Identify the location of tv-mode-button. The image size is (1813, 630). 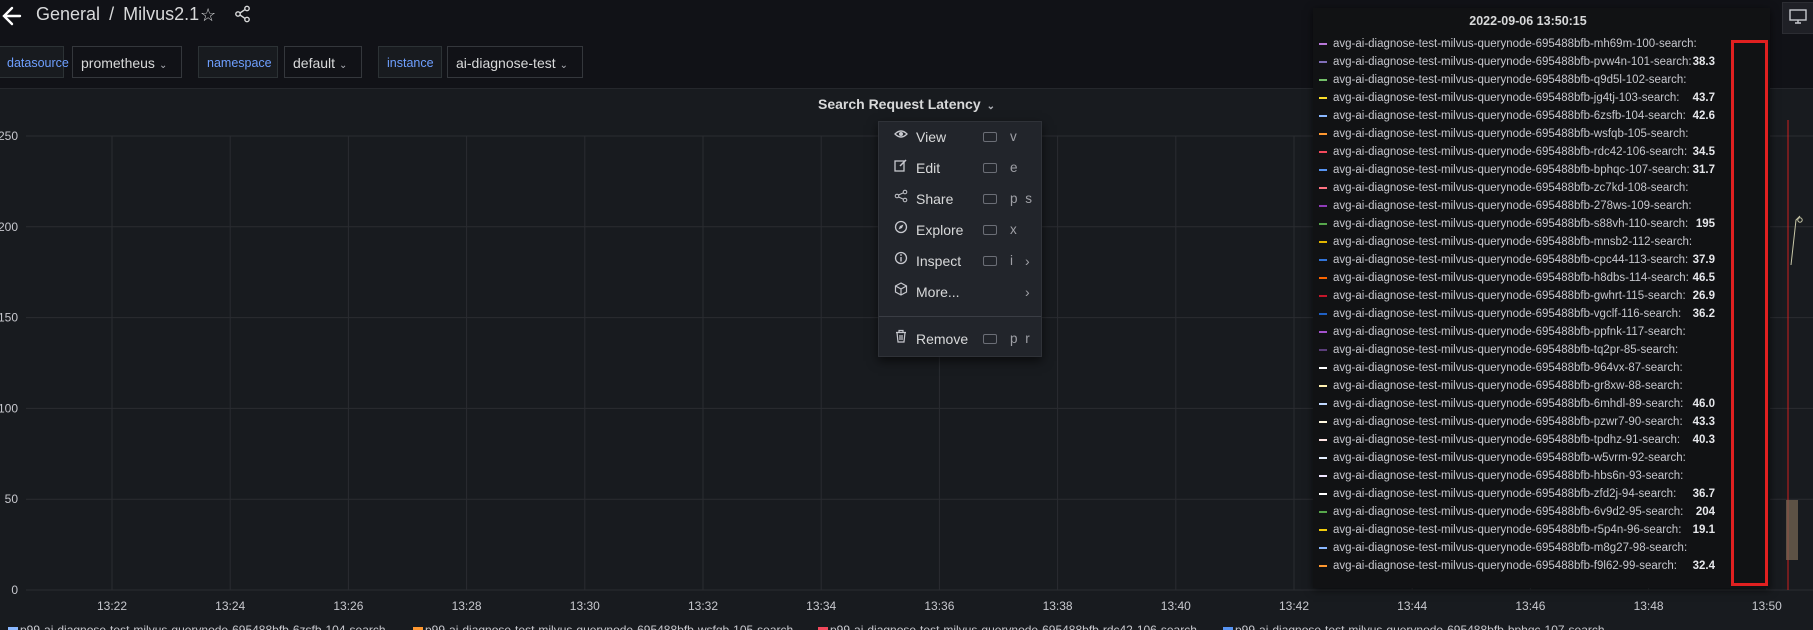
(1797, 18).